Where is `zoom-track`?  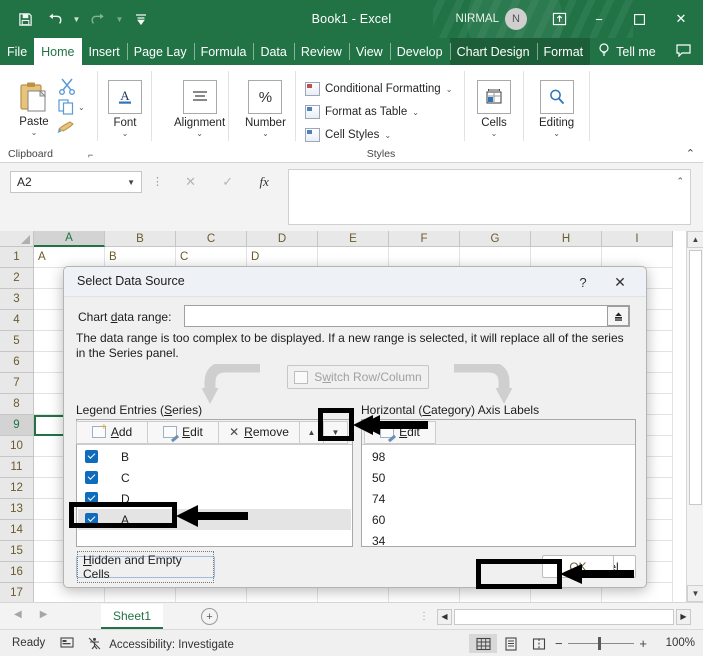
zoom-track is located at coordinates (601, 643).